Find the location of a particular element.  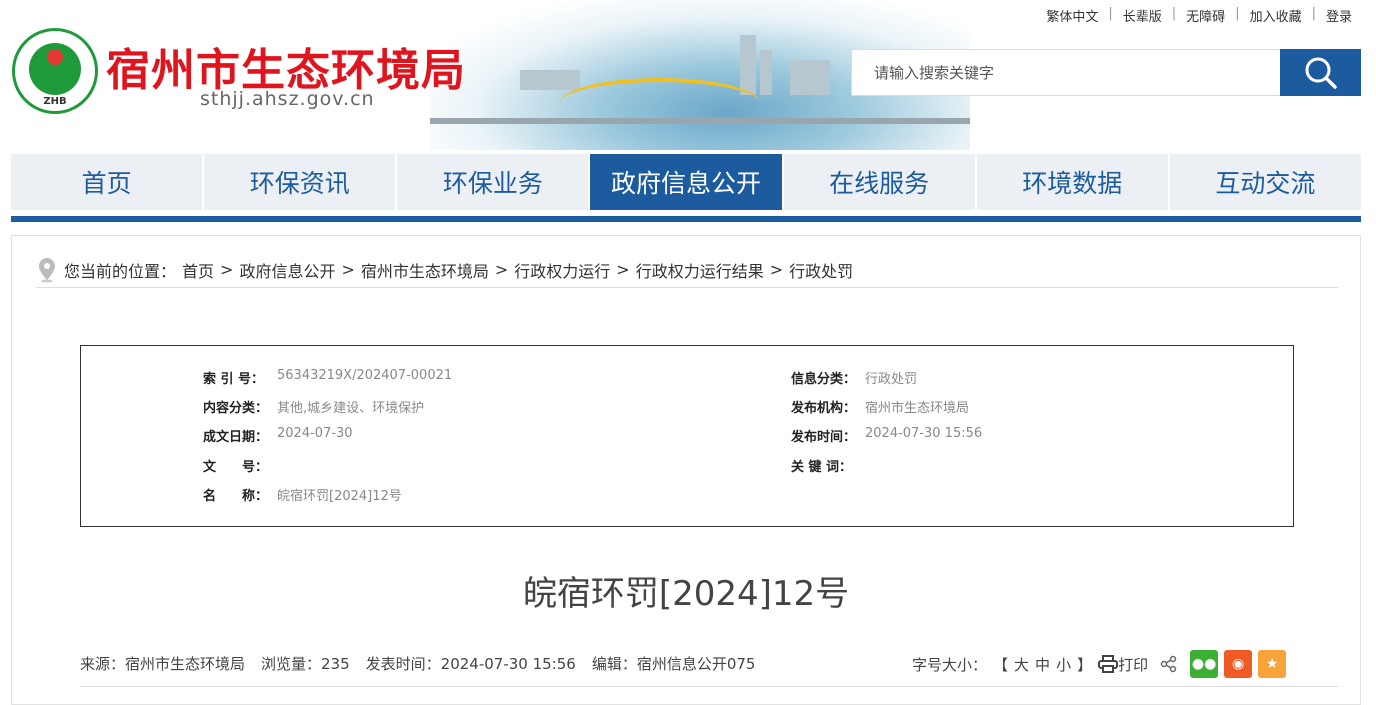

main-nav: 首页 环保资讯 环保业务 政府信息公开 在线服务 环境数据 互动交流 is located at coordinates (686, 182).